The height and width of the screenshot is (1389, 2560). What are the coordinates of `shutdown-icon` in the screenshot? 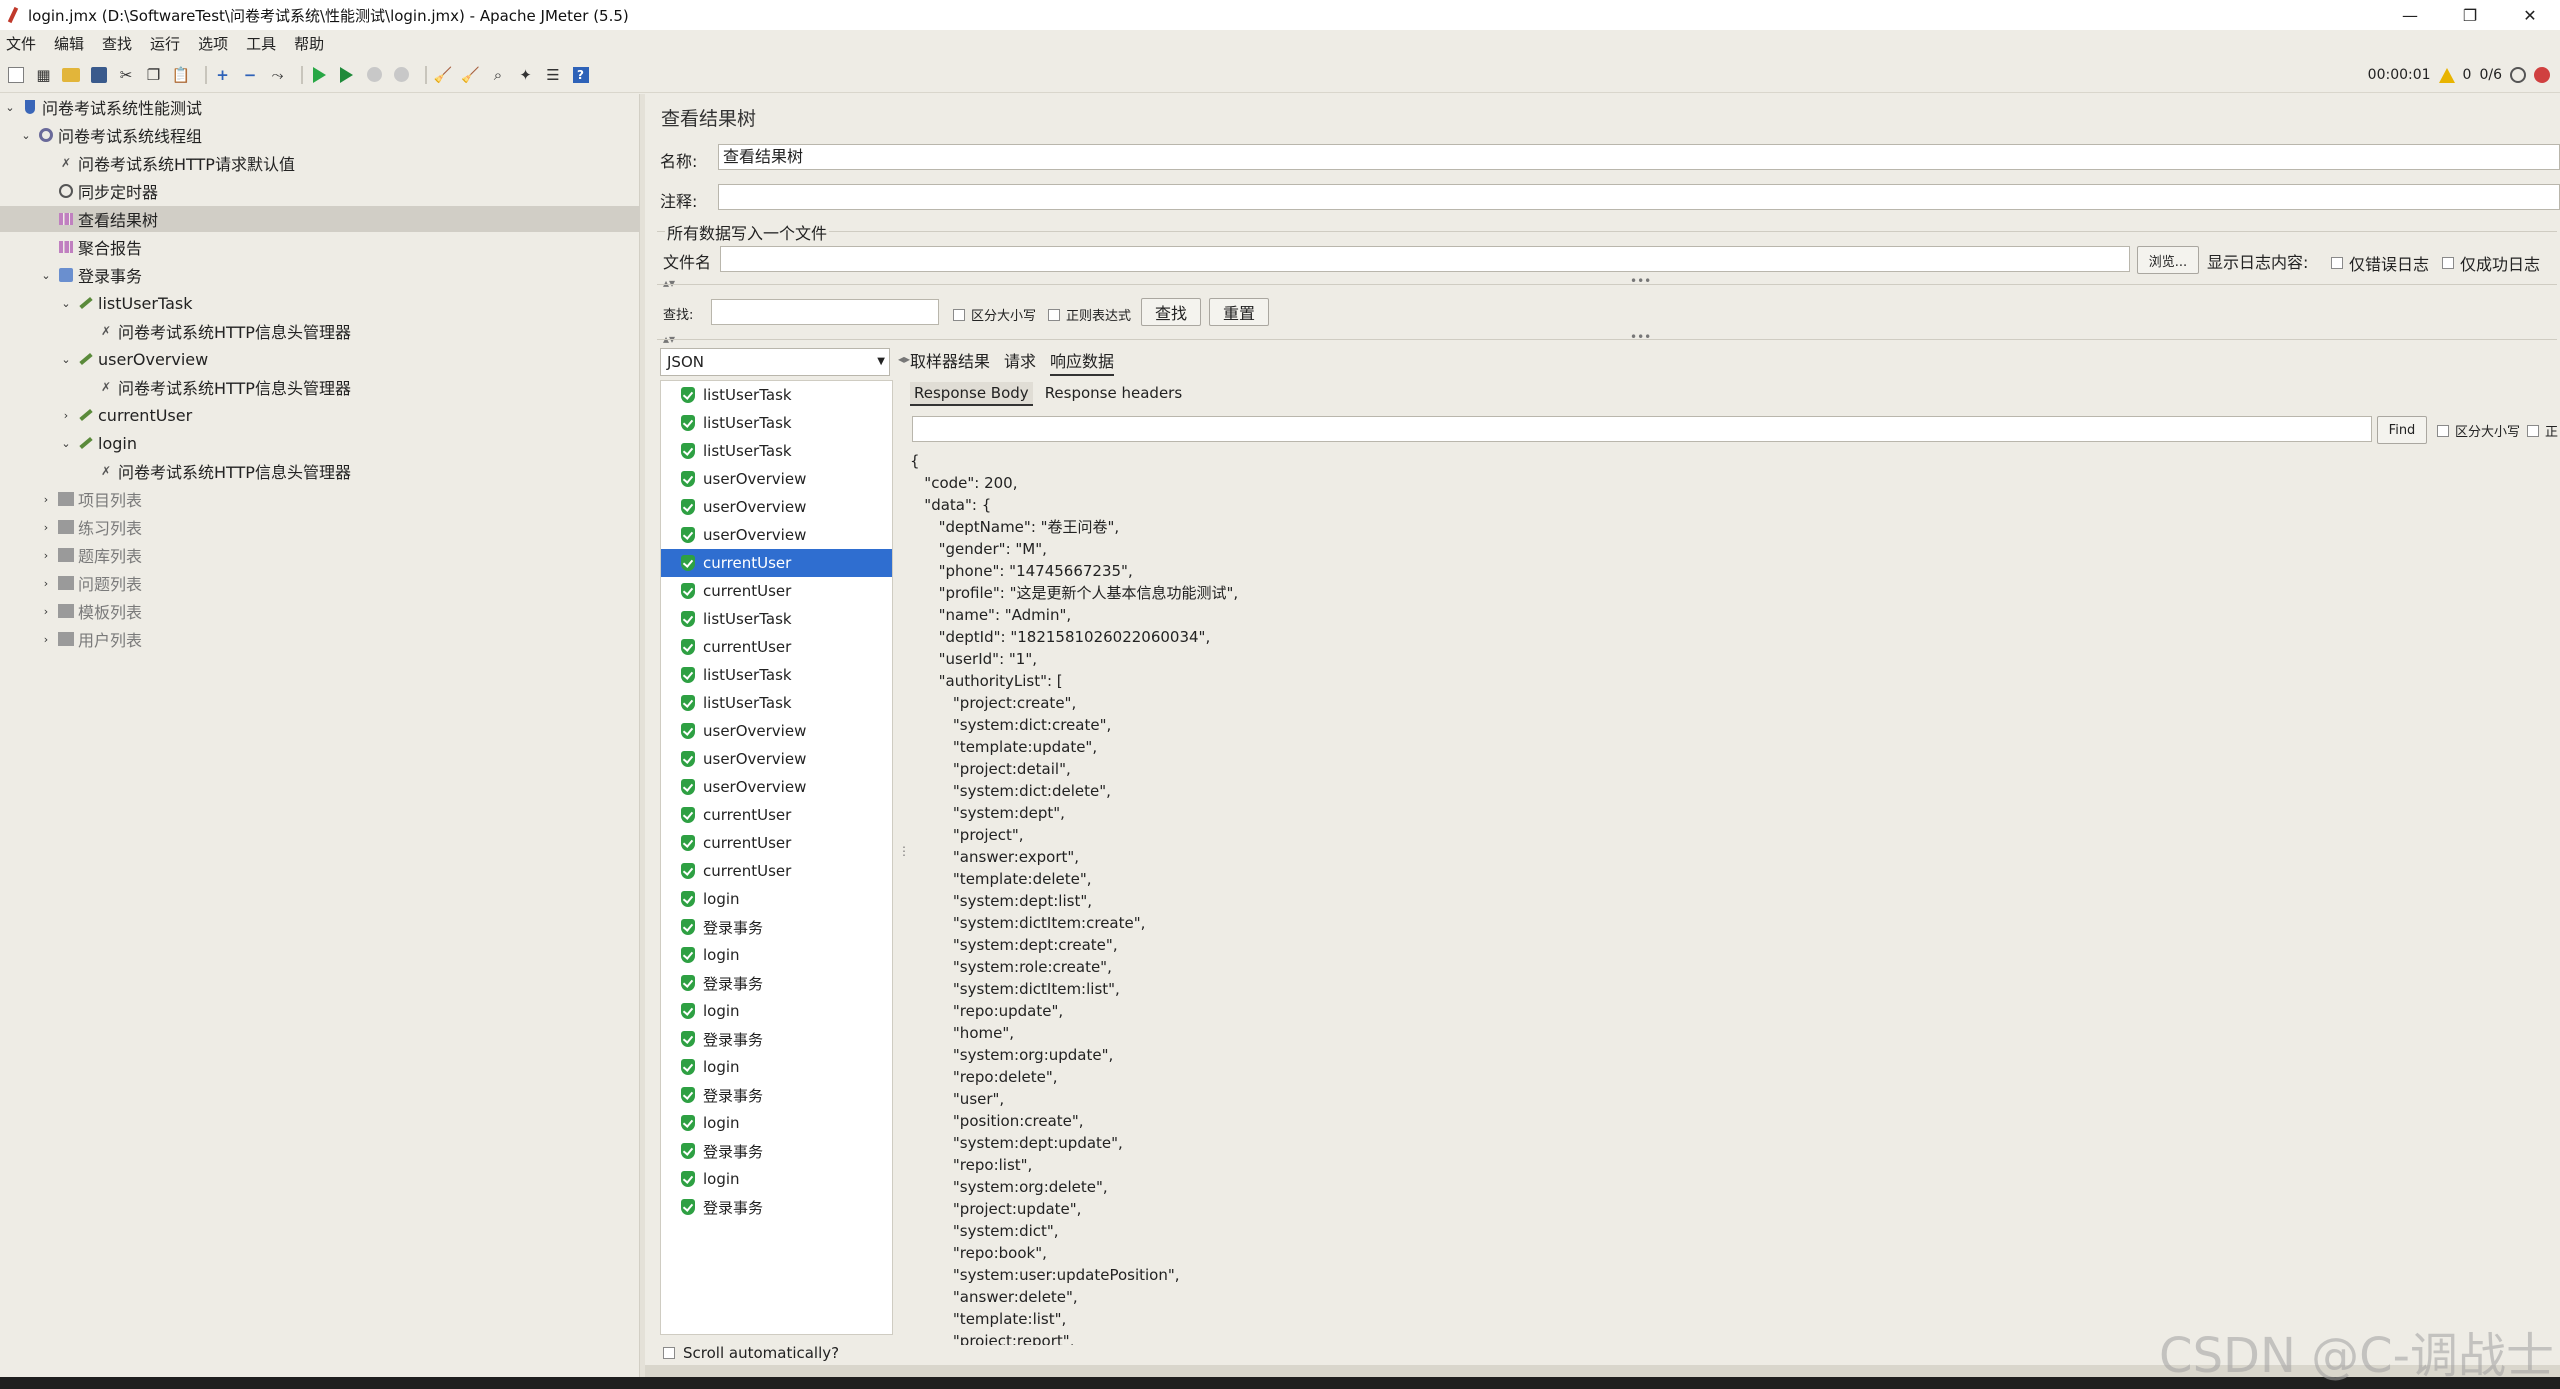 It's located at (402, 75).